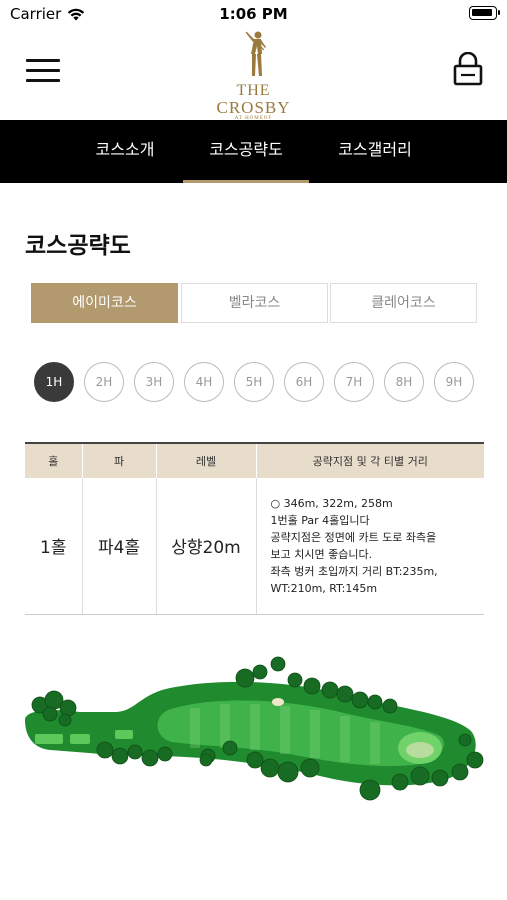  Describe the element at coordinates (104, 303) in the screenshot. I see `course-button-amy: 에이미코스` at that location.